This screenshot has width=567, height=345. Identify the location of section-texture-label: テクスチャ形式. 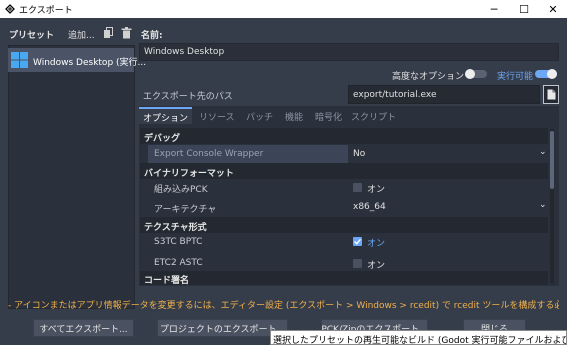
(175, 228).